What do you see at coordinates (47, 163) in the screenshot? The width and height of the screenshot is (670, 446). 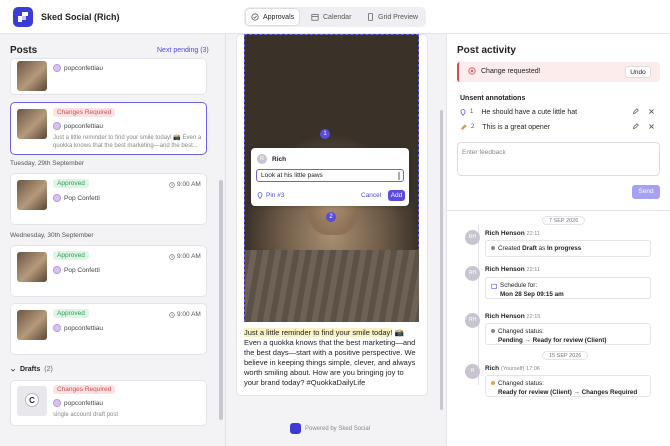 I see `date-heading: Tuesday, 29th September` at bounding box center [47, 163].